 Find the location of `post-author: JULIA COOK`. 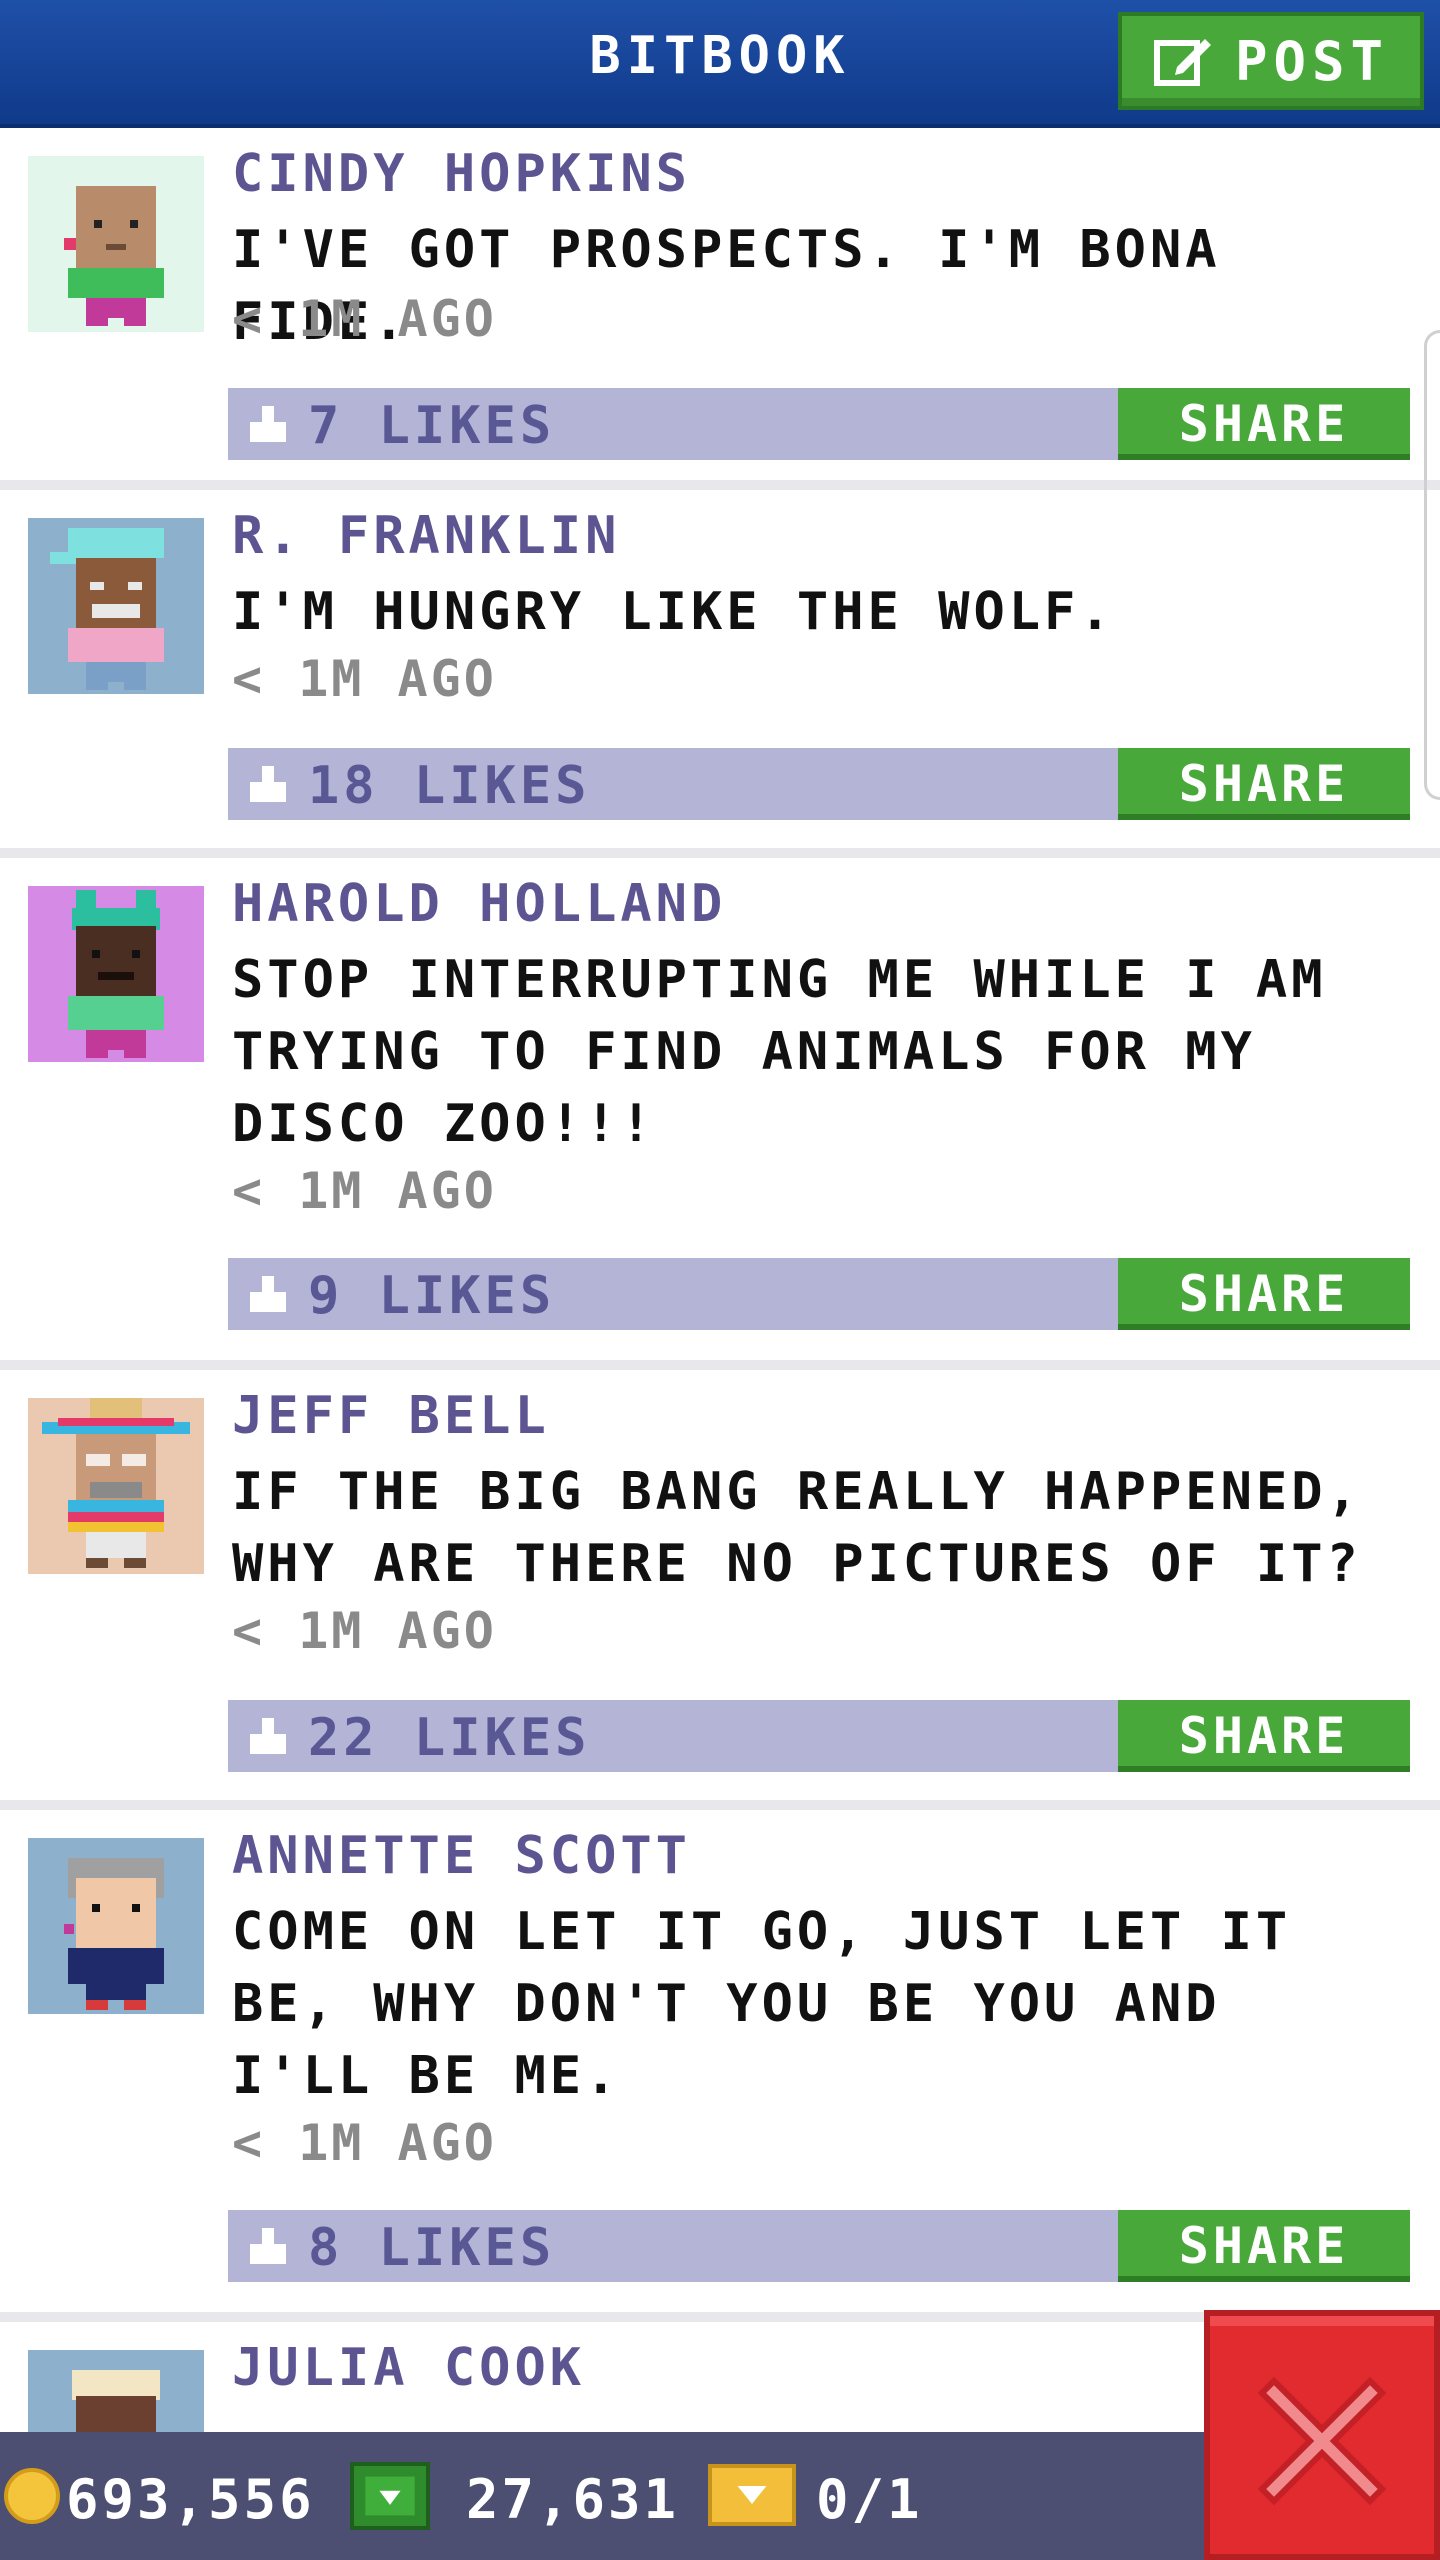

post-author: JULIA COOK is located at coordinates (408, 2368).